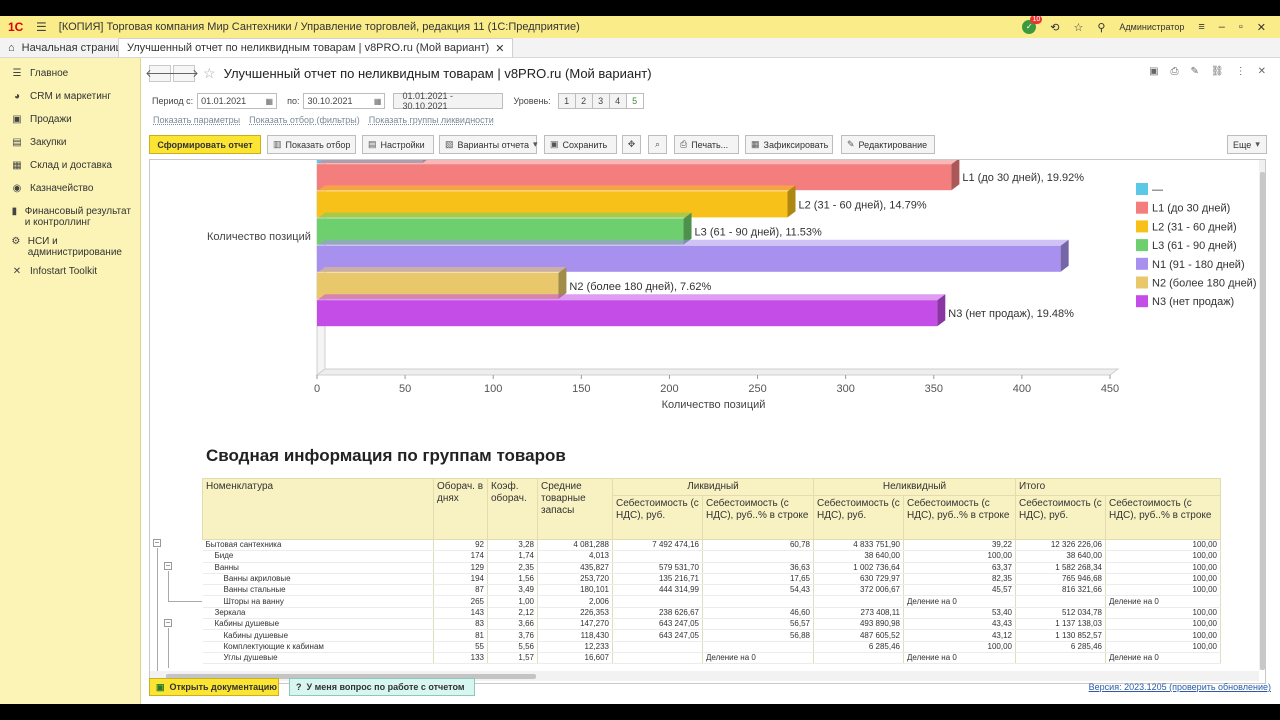  Describe the element at coordinates (1060, 545) in the screenshot. I see `row-cell: 12 326 226,06` at that location.